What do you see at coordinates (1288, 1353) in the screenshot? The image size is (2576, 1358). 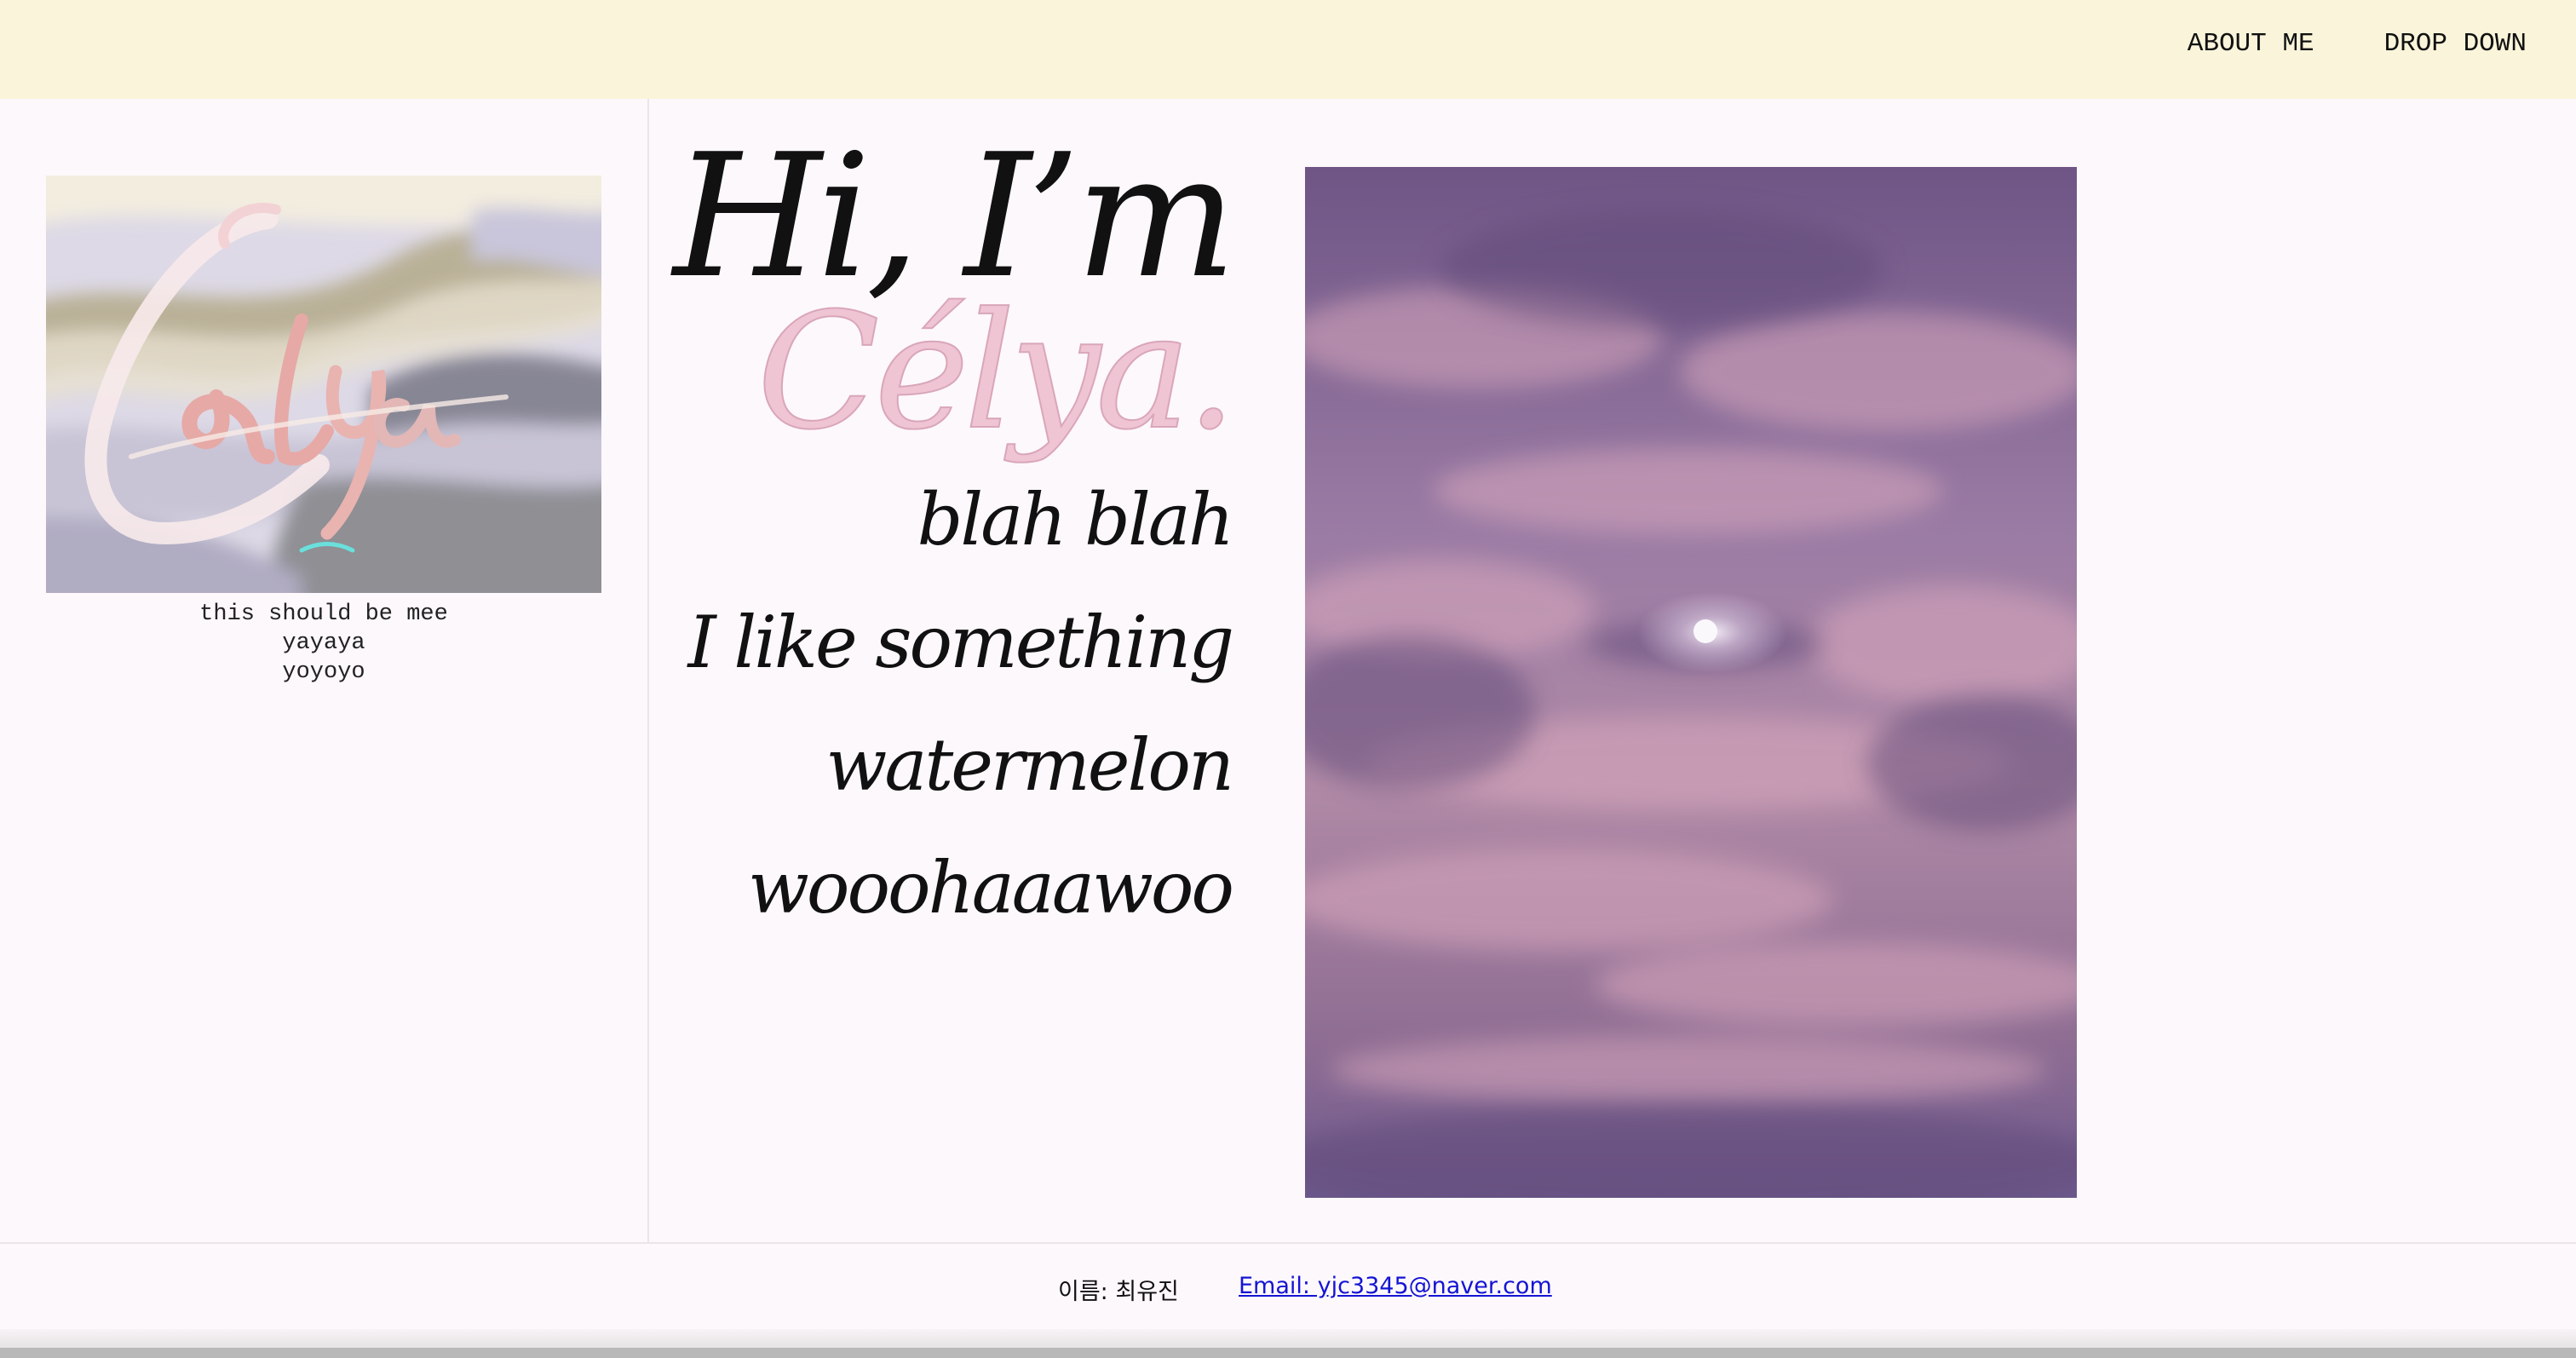 I see `horizontal-scrollbar` at bounding box center [1288, 1353].